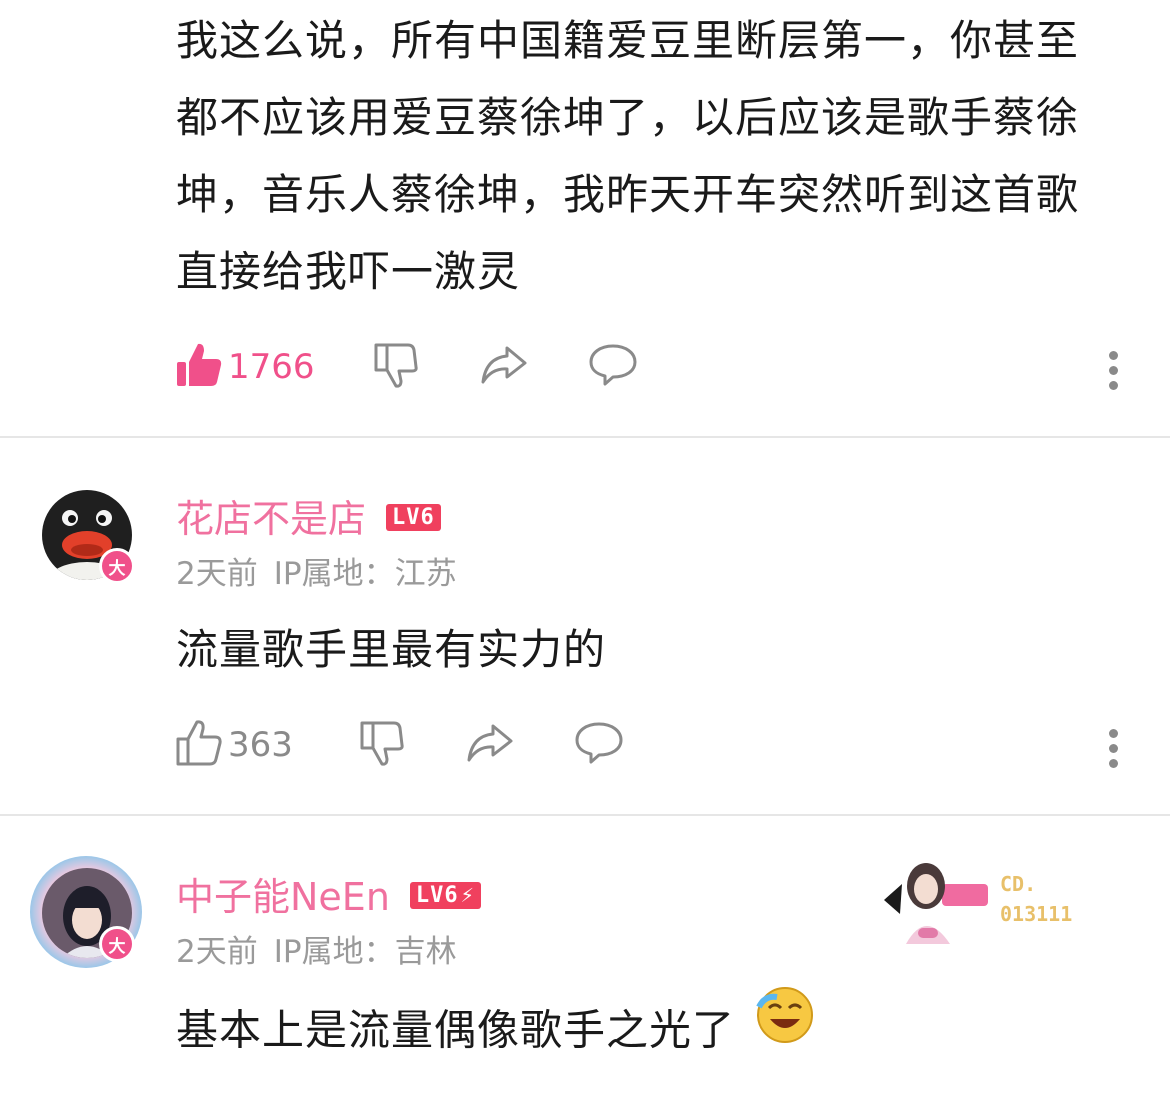  Describe the element at coordinates (467, 895) in the screenshot. I see `lightning-icon: ⚡` at that location.